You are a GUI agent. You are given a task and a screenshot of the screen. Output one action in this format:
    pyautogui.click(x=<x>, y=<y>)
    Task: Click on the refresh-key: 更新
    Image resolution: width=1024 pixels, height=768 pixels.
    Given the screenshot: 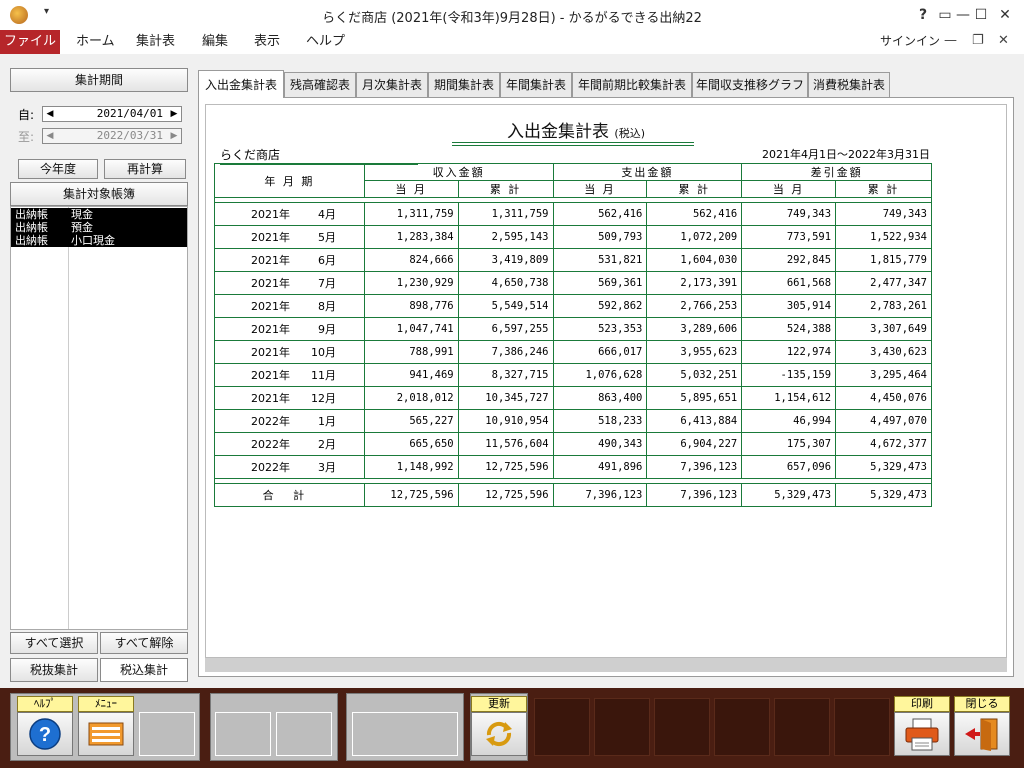 What is the action you would take?
    pyautogui.click(x=499, y=726)
    